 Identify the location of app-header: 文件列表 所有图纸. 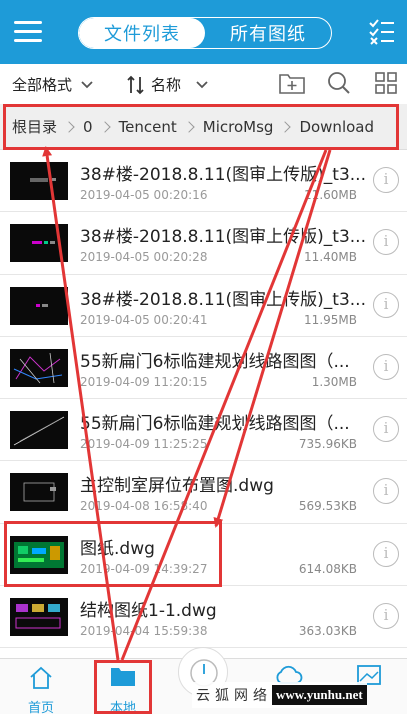
(203, 32).